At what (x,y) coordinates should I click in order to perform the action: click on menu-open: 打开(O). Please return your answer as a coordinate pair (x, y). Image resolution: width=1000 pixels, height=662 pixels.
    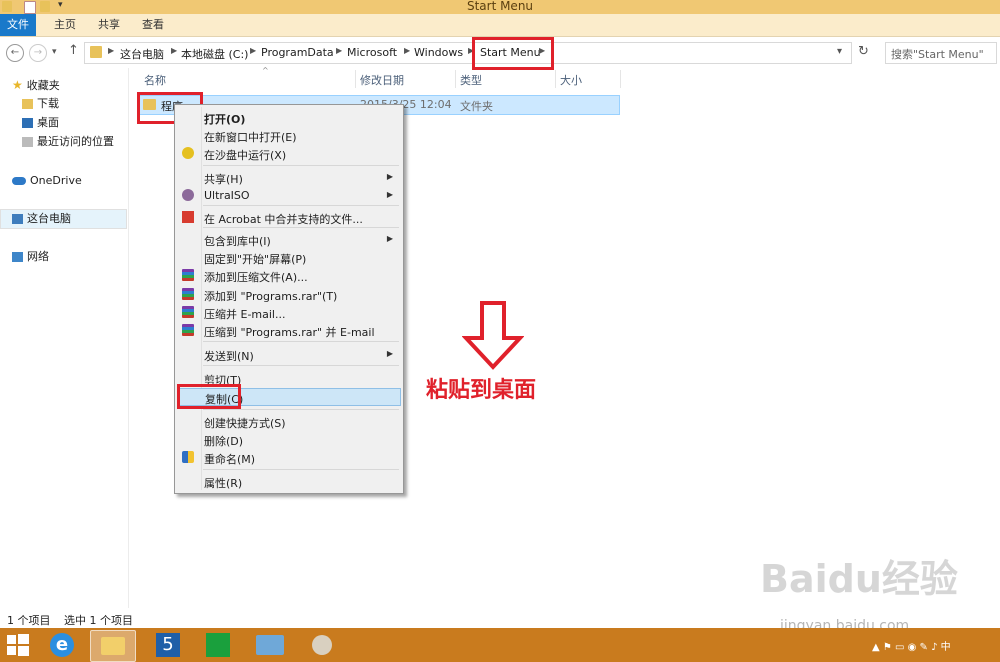
    Looking at the image, I should click on (289, 117).